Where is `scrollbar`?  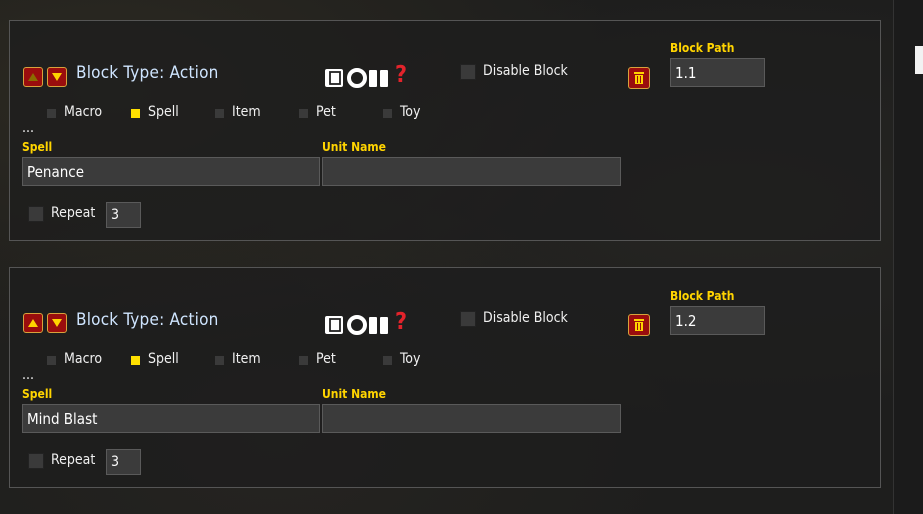 scrollbar is located at coordinates (908, 257).